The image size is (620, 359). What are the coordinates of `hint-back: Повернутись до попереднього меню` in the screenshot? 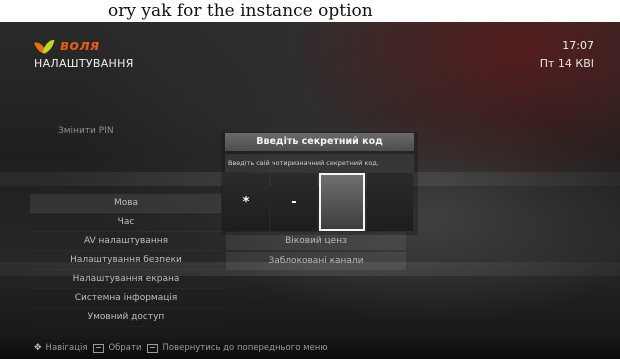 It's located at (245, 348).